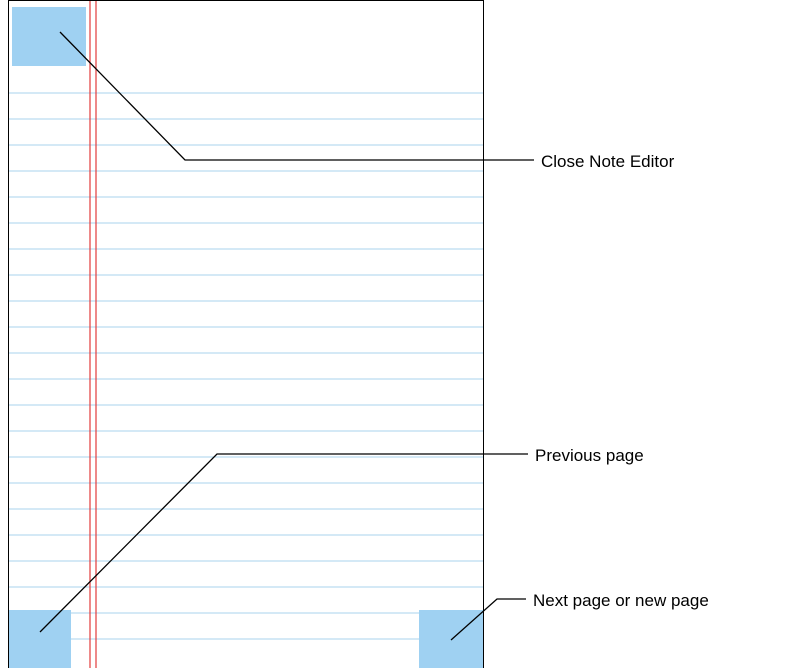 This screenshot has height=668, width=787. What do you see at coordinates (608, 161) in the screenshot?
I see `close-note-editor-label: Close Note Editor` at bounding box center [608, 161].